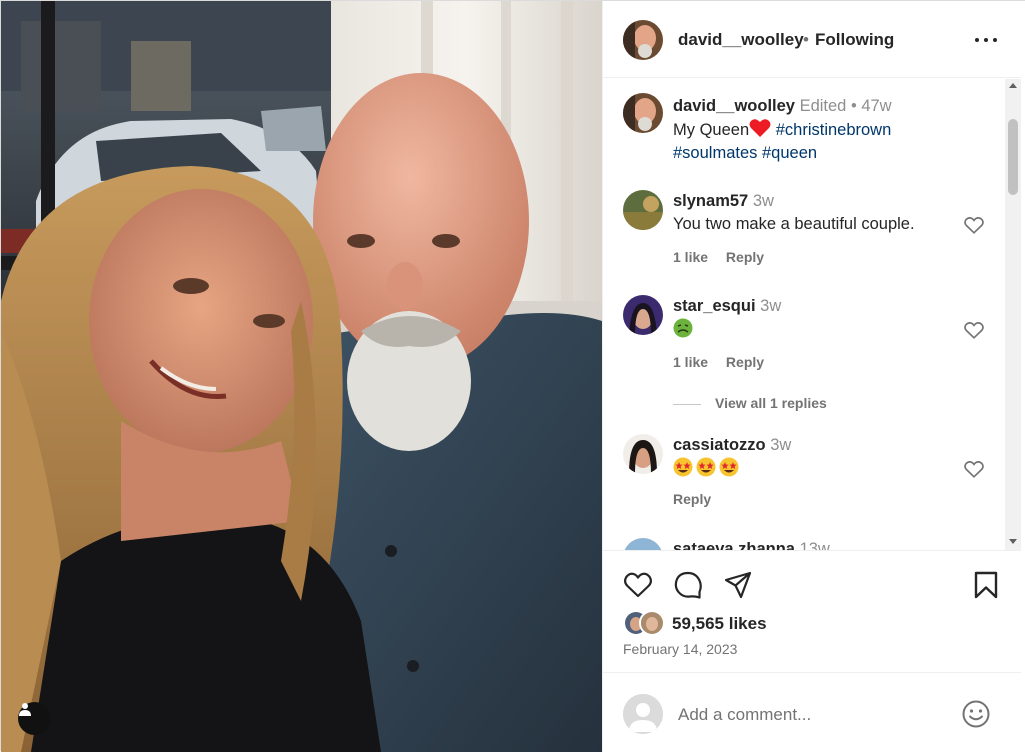 This screenshot has height=752, width=1025. What do you see at coordinates (714, 306) in the screenshot?
I see `comment-username: star_esqui` at bounding box center [714, 306].